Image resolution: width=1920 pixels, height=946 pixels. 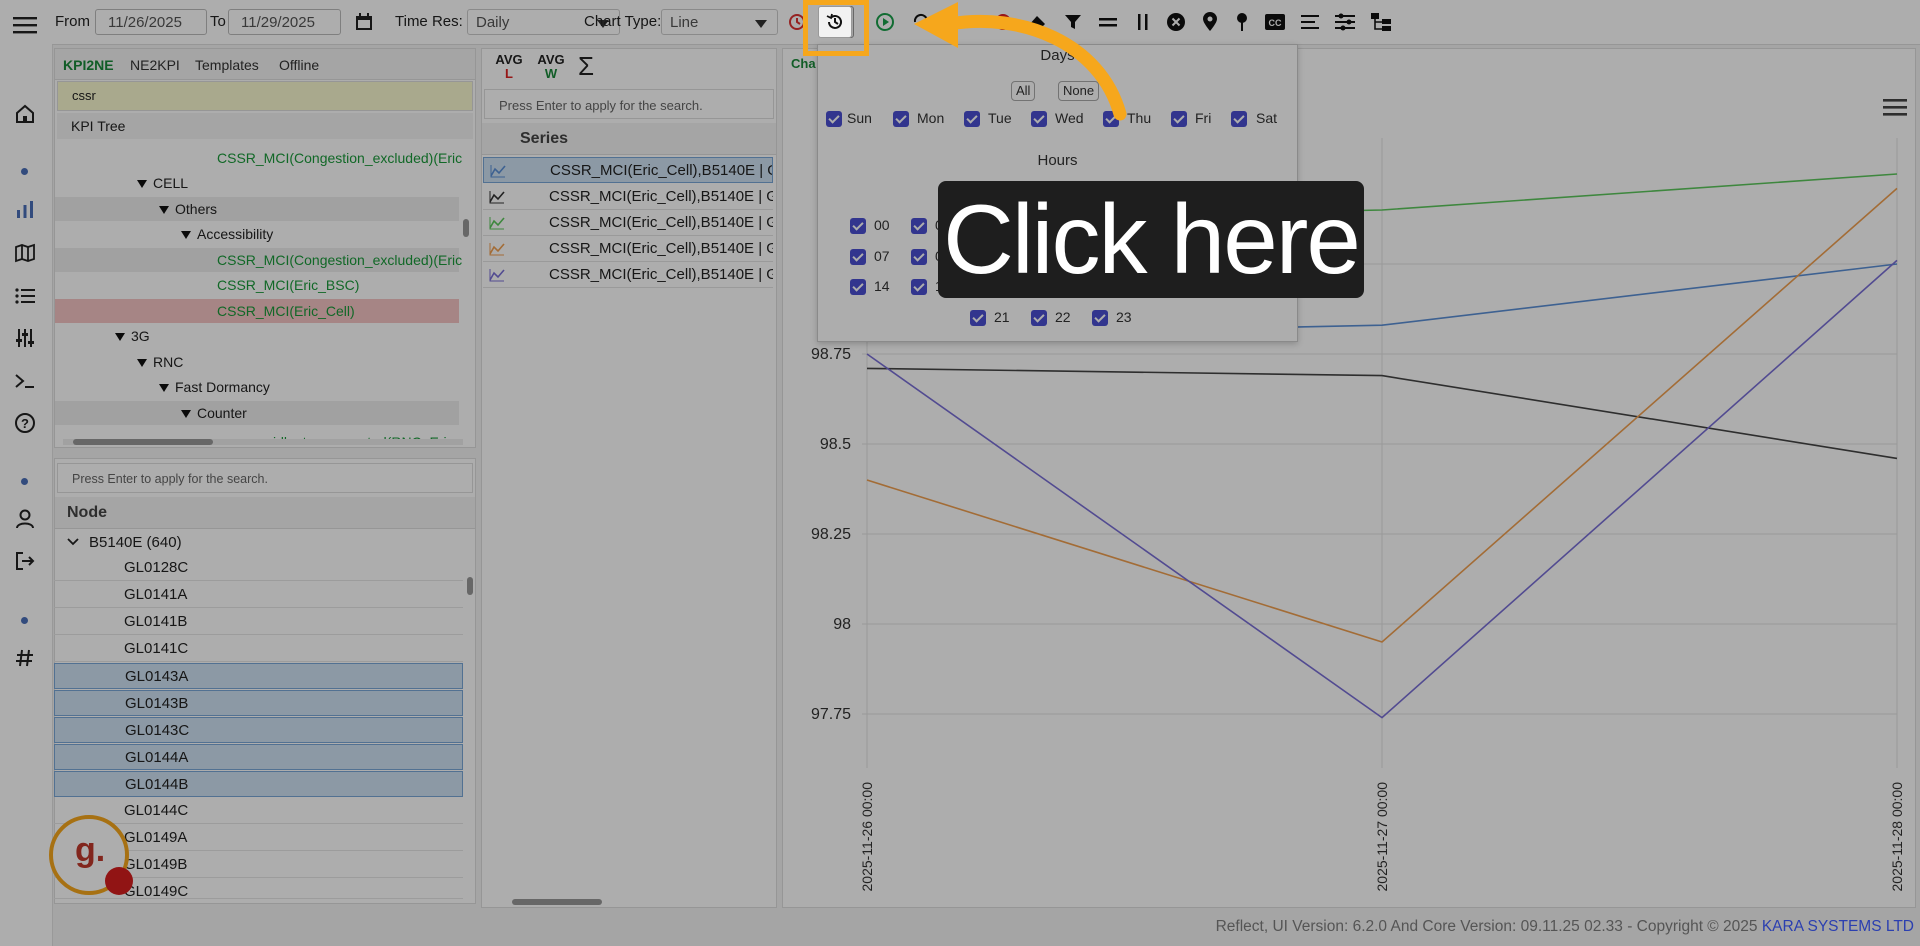 I want to click on tab-ne2kpi: NE2KPI, so click(x=155, y=65).